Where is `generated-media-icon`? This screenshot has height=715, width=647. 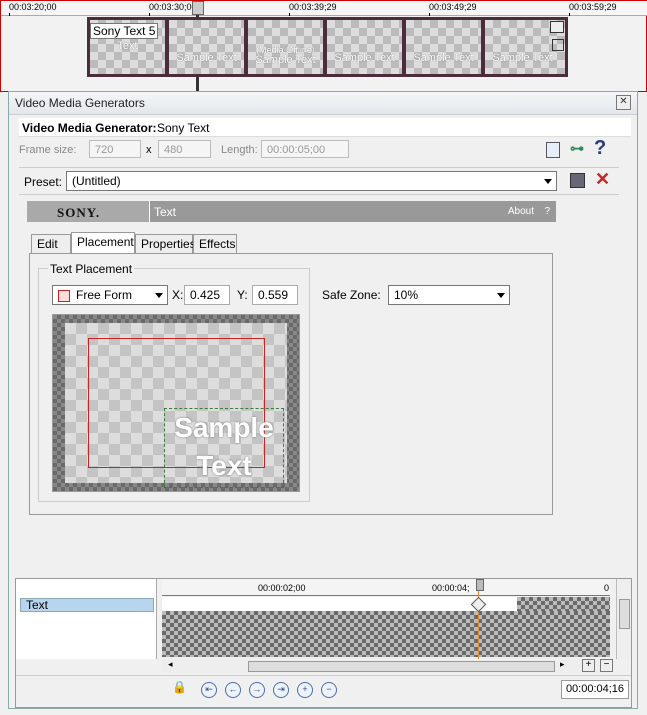
generated-media-icon is located at coordinates (557, 27).